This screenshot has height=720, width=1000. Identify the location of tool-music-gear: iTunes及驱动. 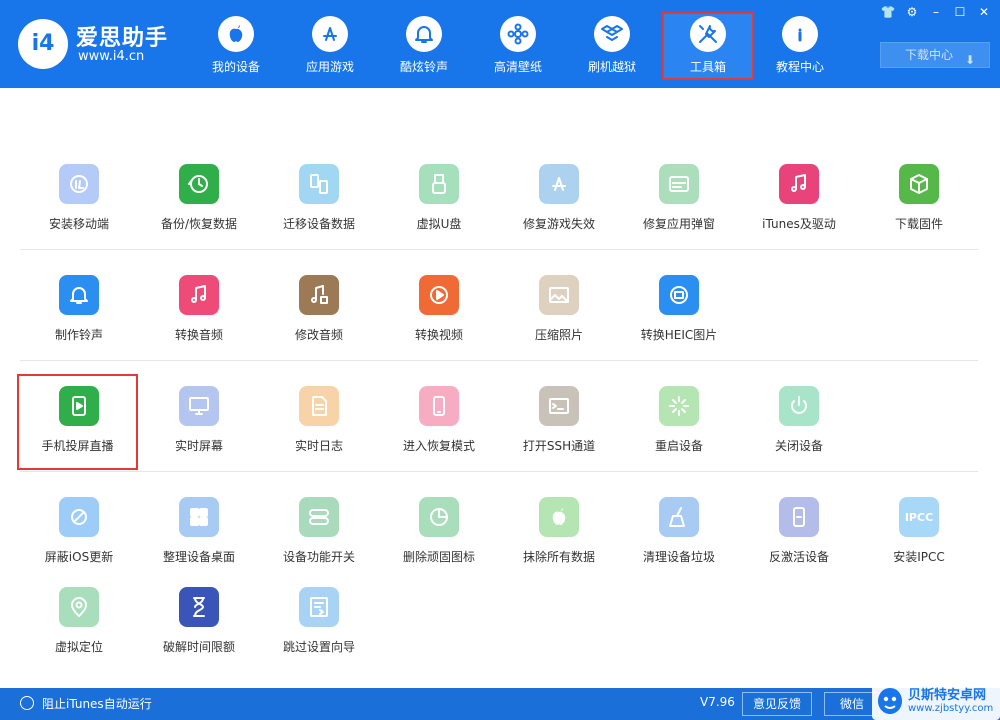
(799, 198).